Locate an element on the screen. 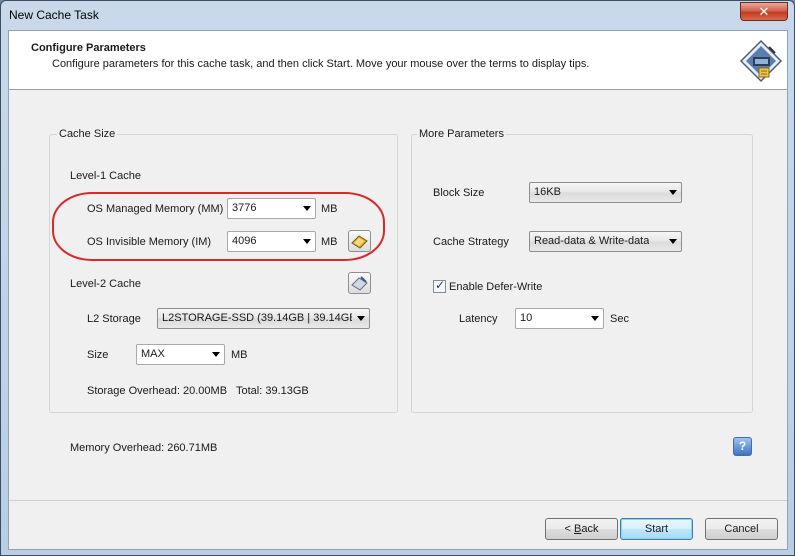 This screenshot has height=556, width=795. cancel-button: Cancel is located at coordinates (741, 529).